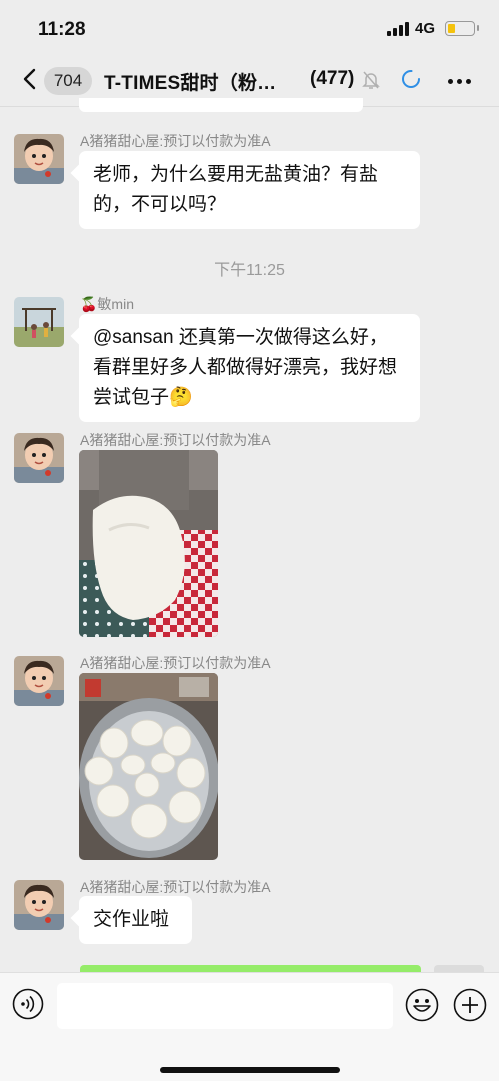  Describe the element at coordinates (225, 1006) in the screenshot. I see `message-input` at that location.